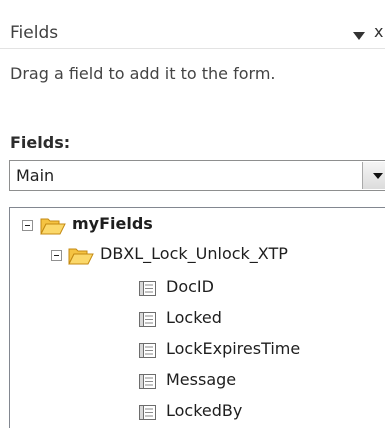 This screenshot has height=428, width=385. What do you see at coordinates (35, 175) in the screenshot?
I see `data-source-value: Main` at bounding box center [35, 175].